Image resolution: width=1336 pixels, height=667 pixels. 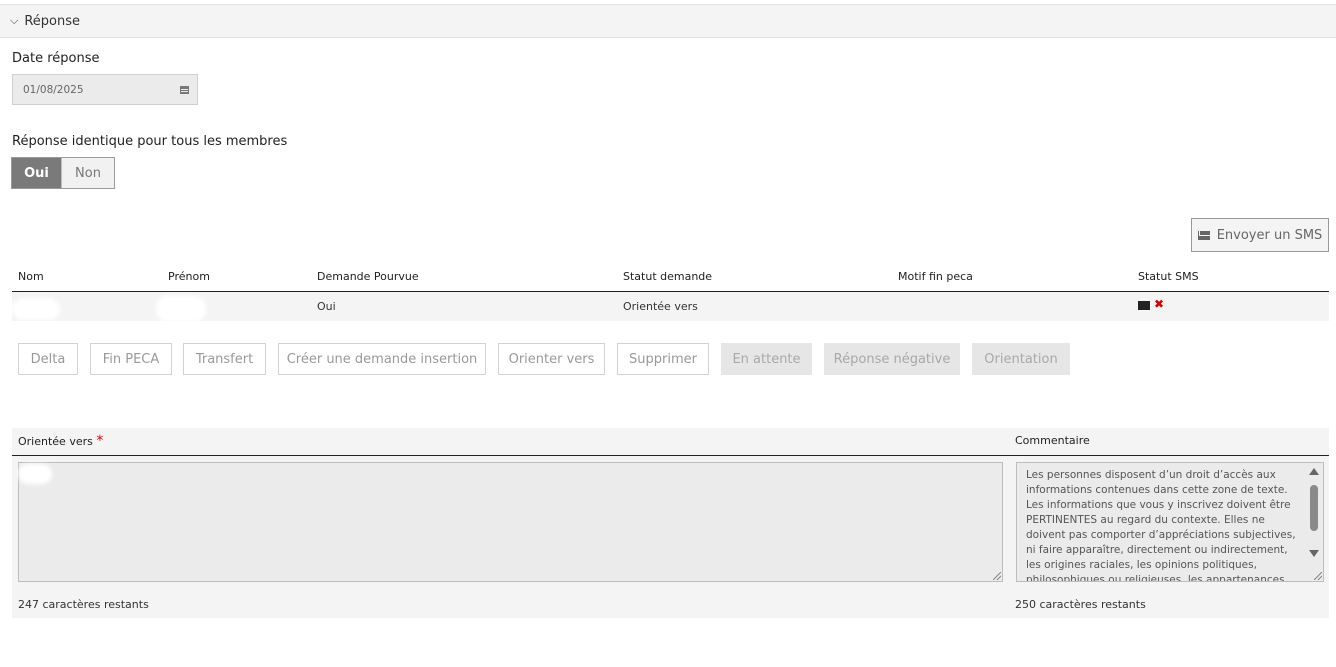 What do you see at coordinates (87, 173) in the screenshot?
I see `toggle-non: Non` at bounding box center [87, 173].